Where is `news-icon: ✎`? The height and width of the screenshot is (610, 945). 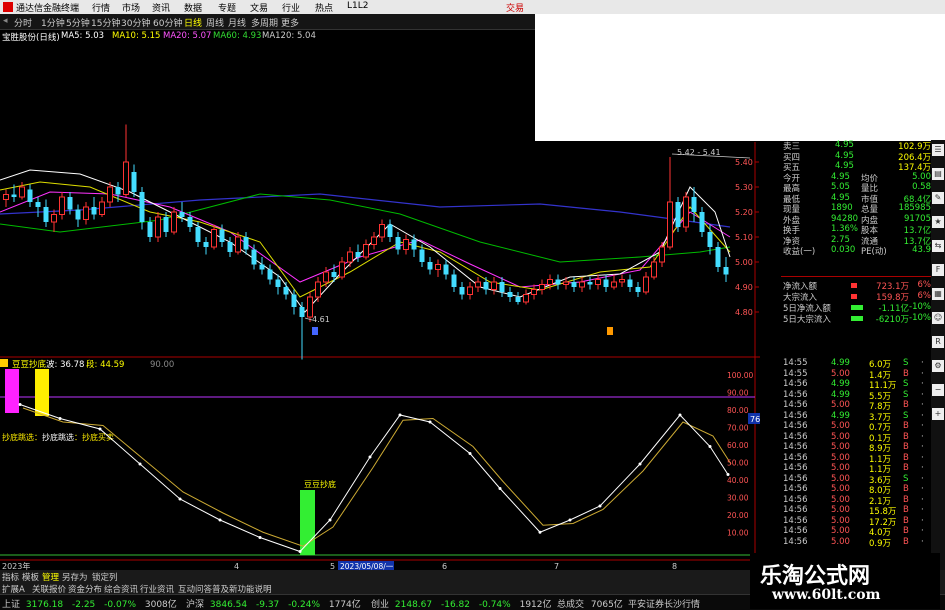
news-icon: ✎ is located at coordinates (938, 198).